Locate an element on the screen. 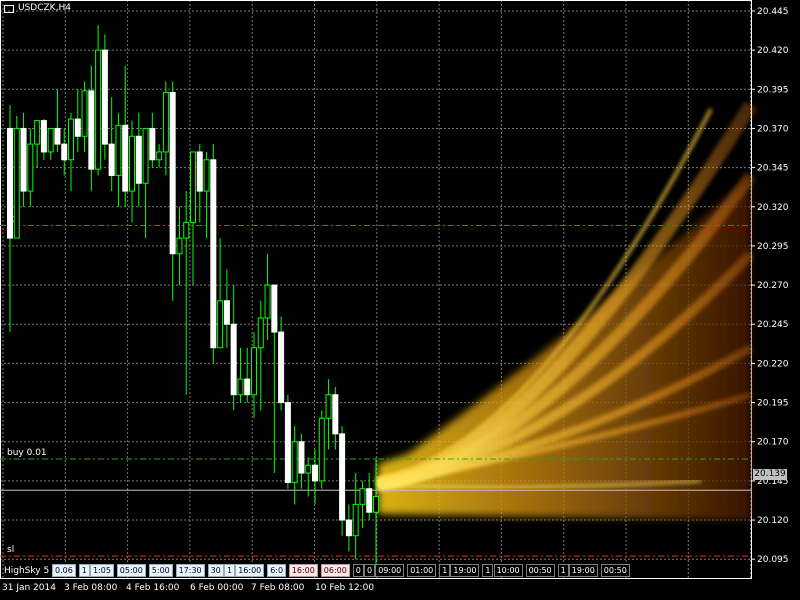 The image size is (800, 600). time-label: 3 Feb 08:00 is located at coordinates (91, 588).